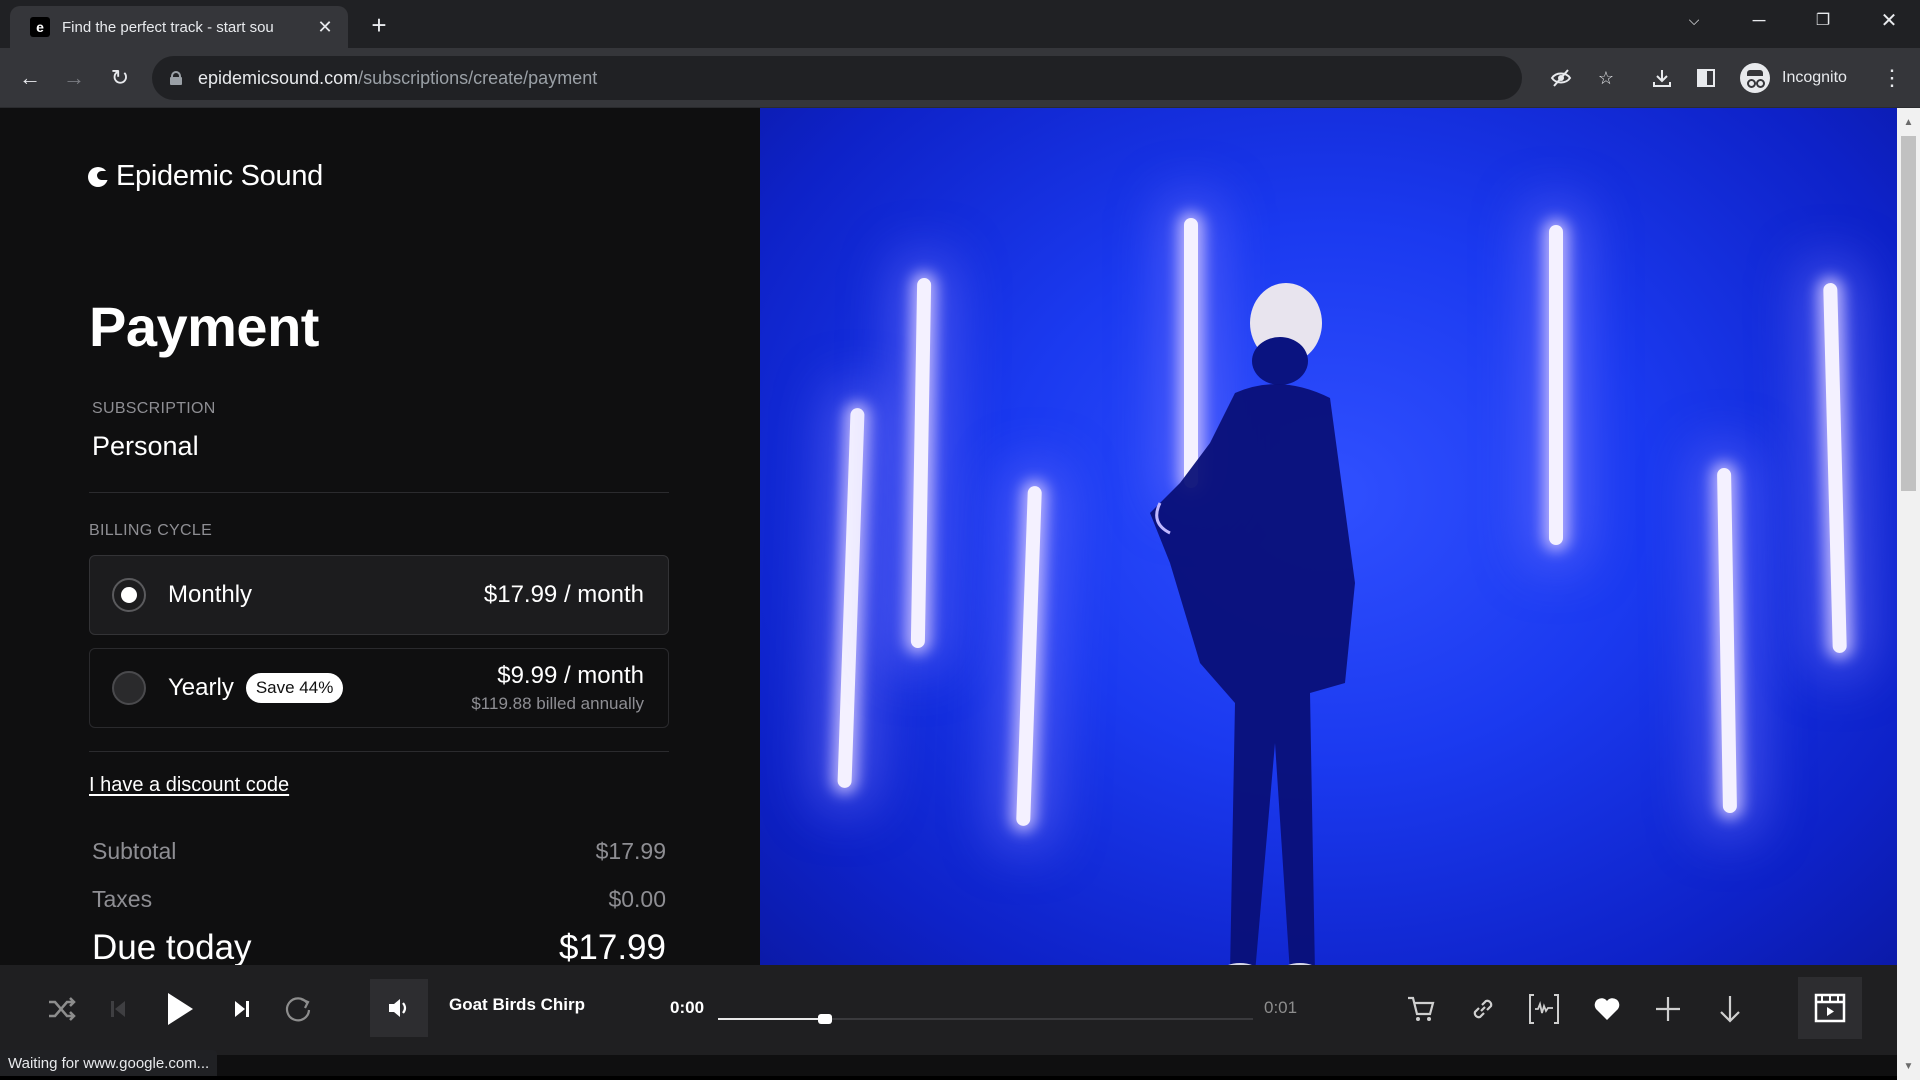 The height and width of the screenshot is (1080, 1920). What do you see at coordinates (1908, 1066) in the screenshot?
I see `scroll-down-arrow-icon: ▼` at bounding box center [1908, 1066].